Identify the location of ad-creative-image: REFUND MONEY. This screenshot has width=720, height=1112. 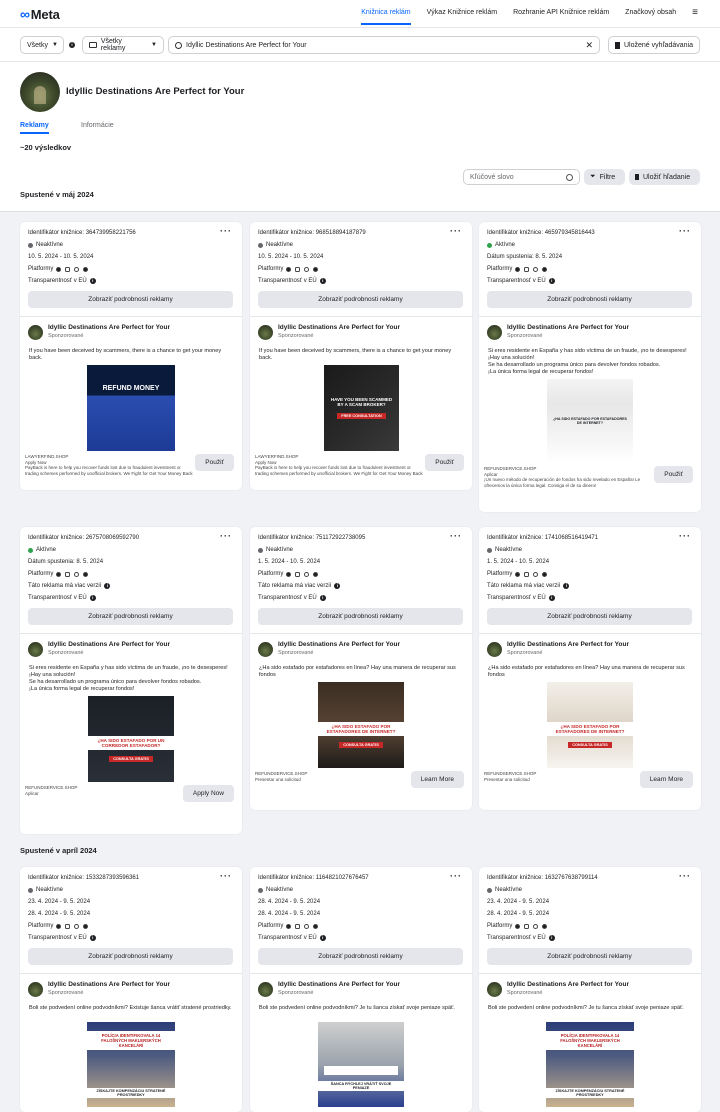
(131, 408).